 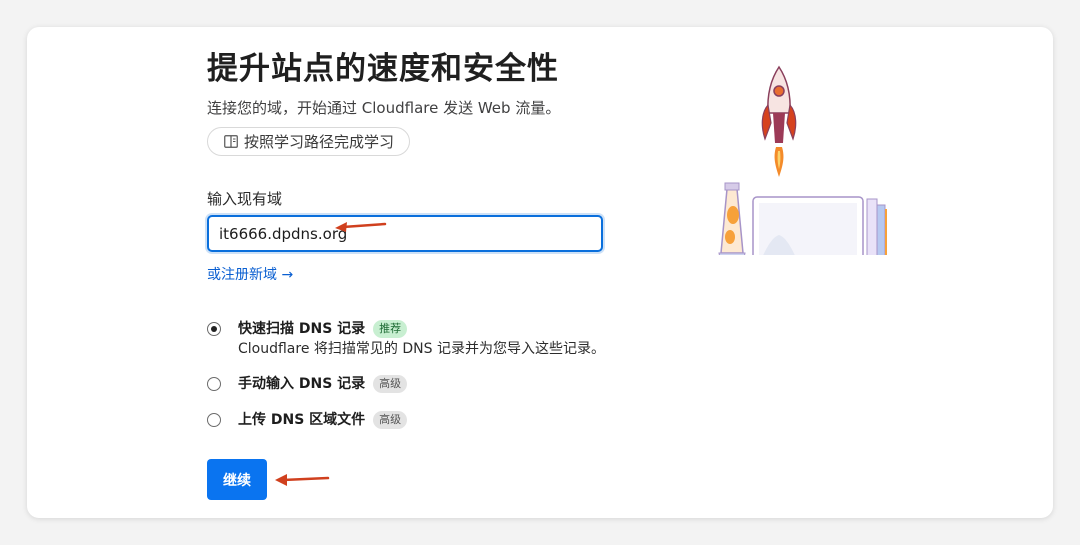 What do you see at coordinates (214, 329) in the screenshot?
I see `radio-quick-scan` at bounding box center [214, 329].